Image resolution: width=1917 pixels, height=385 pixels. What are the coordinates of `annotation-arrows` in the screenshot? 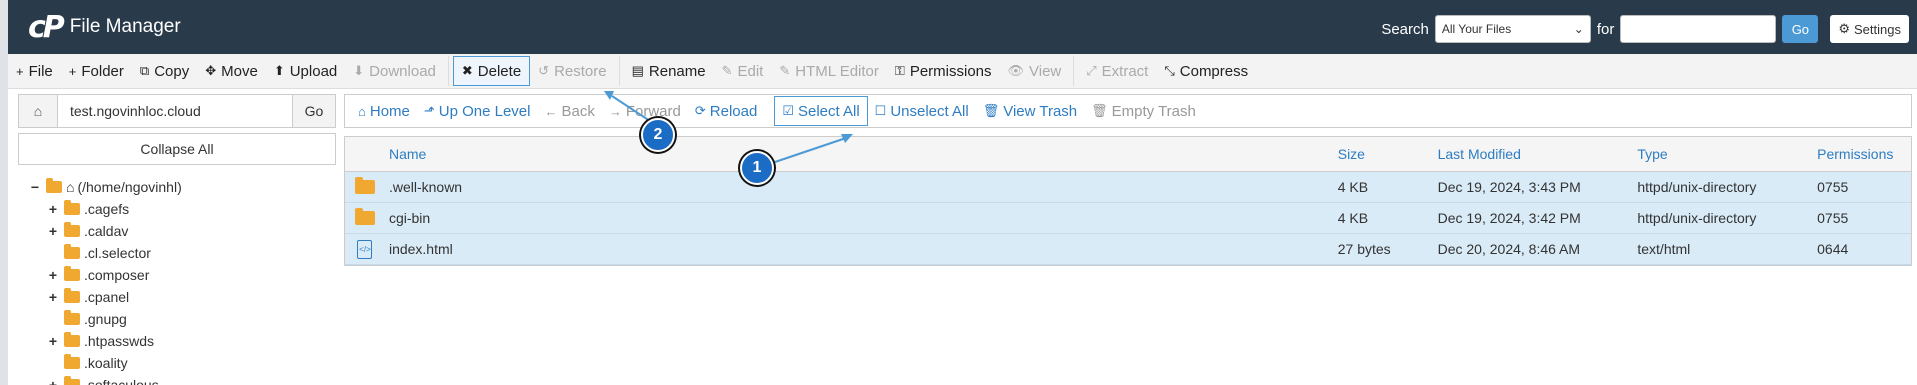 It's located at (728, 127).